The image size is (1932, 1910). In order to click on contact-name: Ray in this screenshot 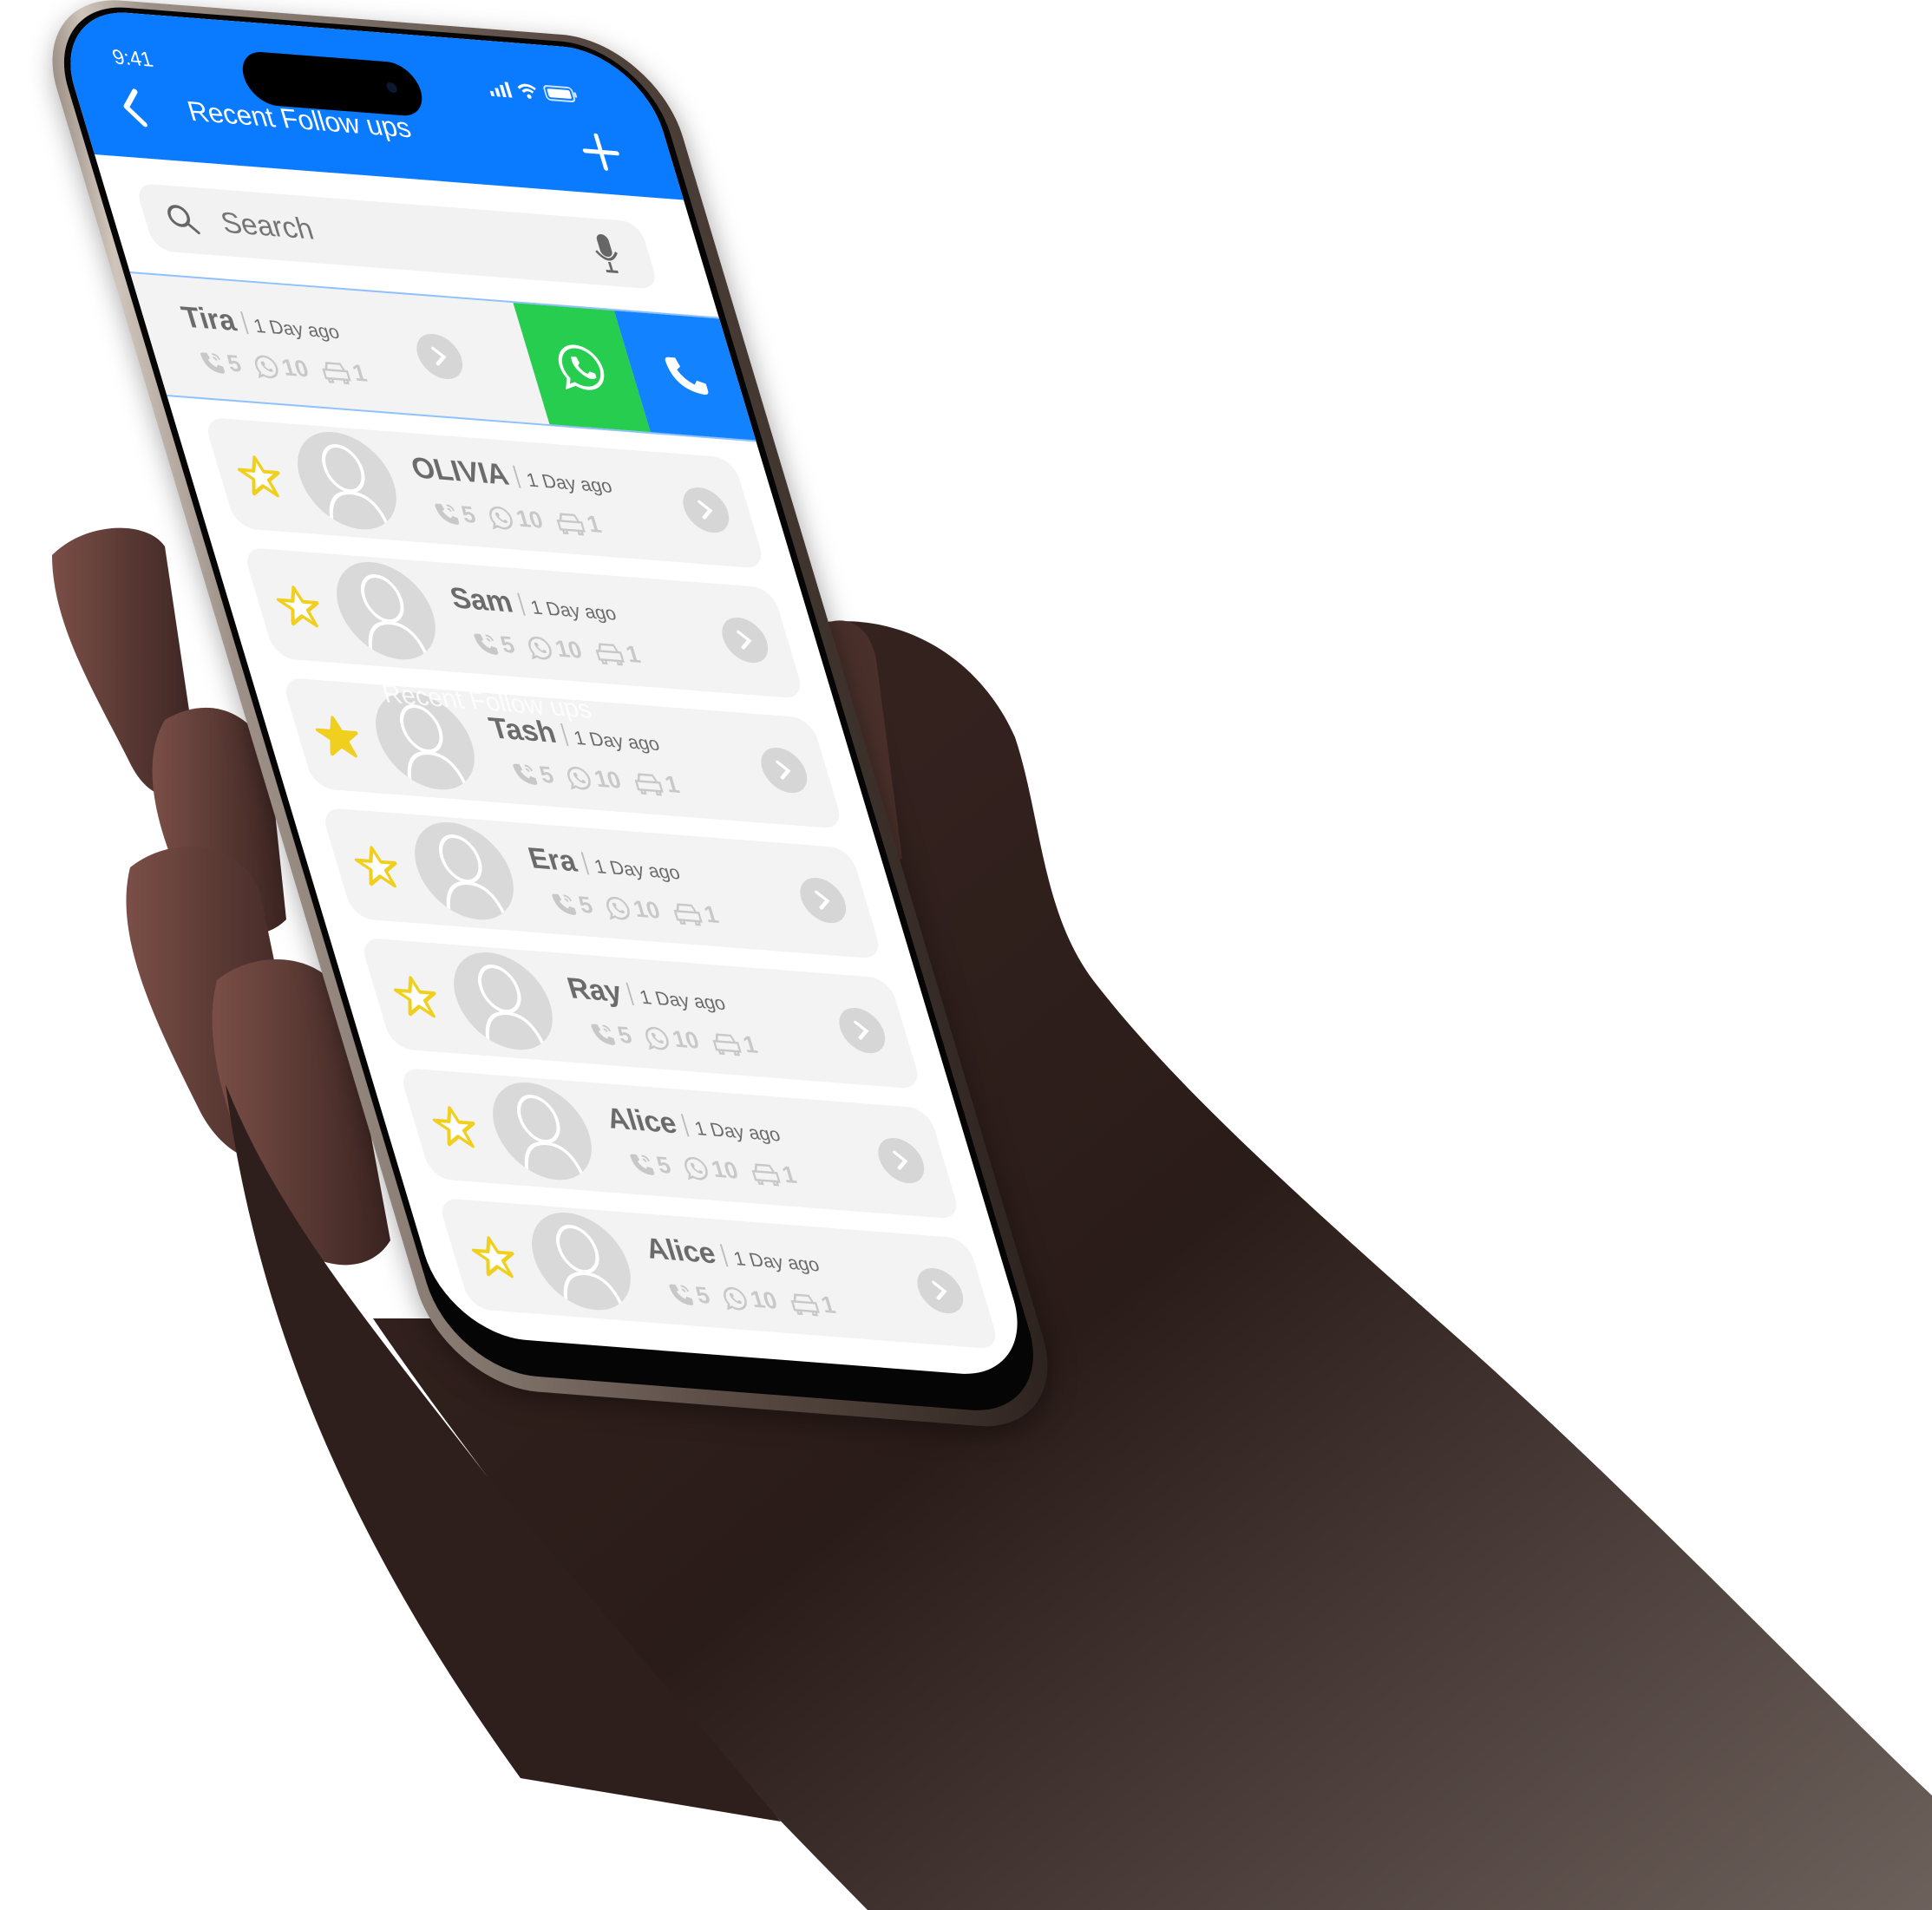, I will do `click(594, 991)`.